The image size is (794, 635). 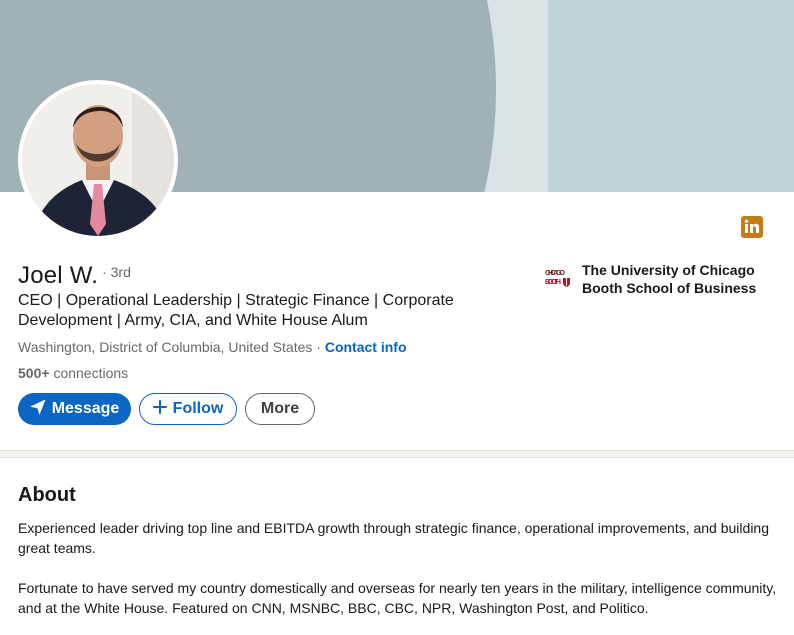 I want to click on section-divider, so click(x=397, y=454).